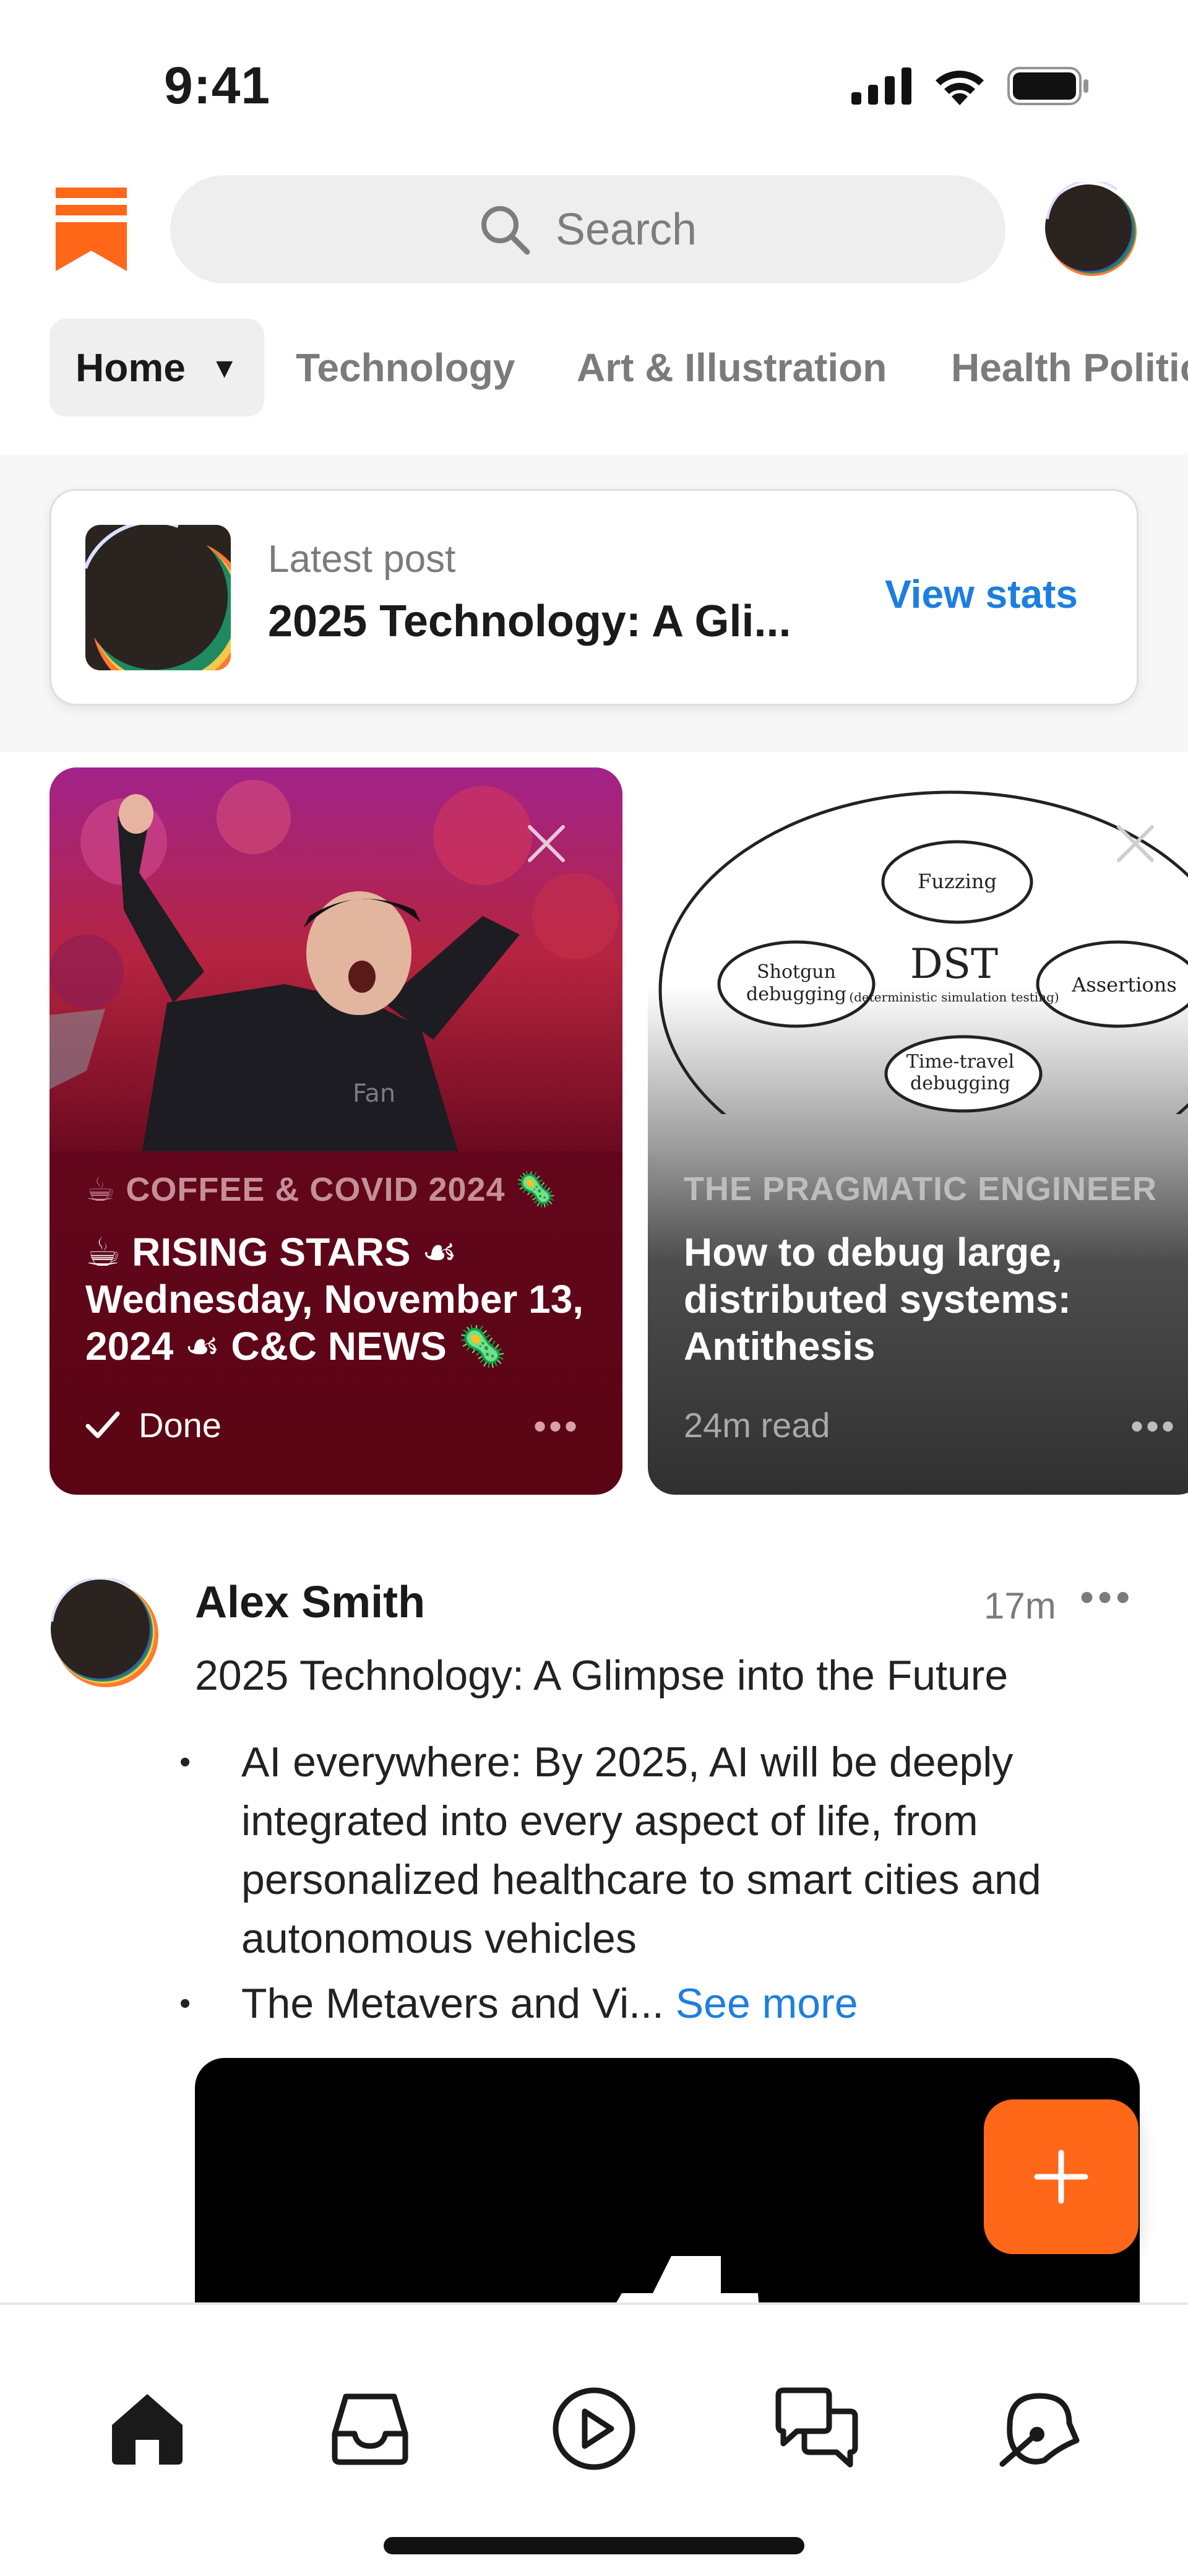 The width and height of the screenshot is (1188, 2576). Describe the element at coordinates (594, 80) in the screenshot. I see `status-bar: 9:41` at that location.